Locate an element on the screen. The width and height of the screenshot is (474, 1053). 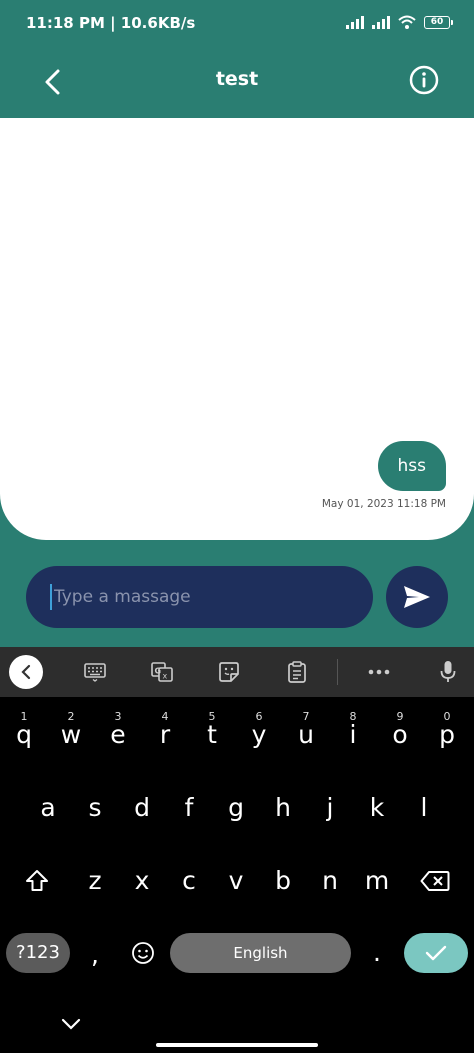
svg-text: G is located at coordinates (158, 671).